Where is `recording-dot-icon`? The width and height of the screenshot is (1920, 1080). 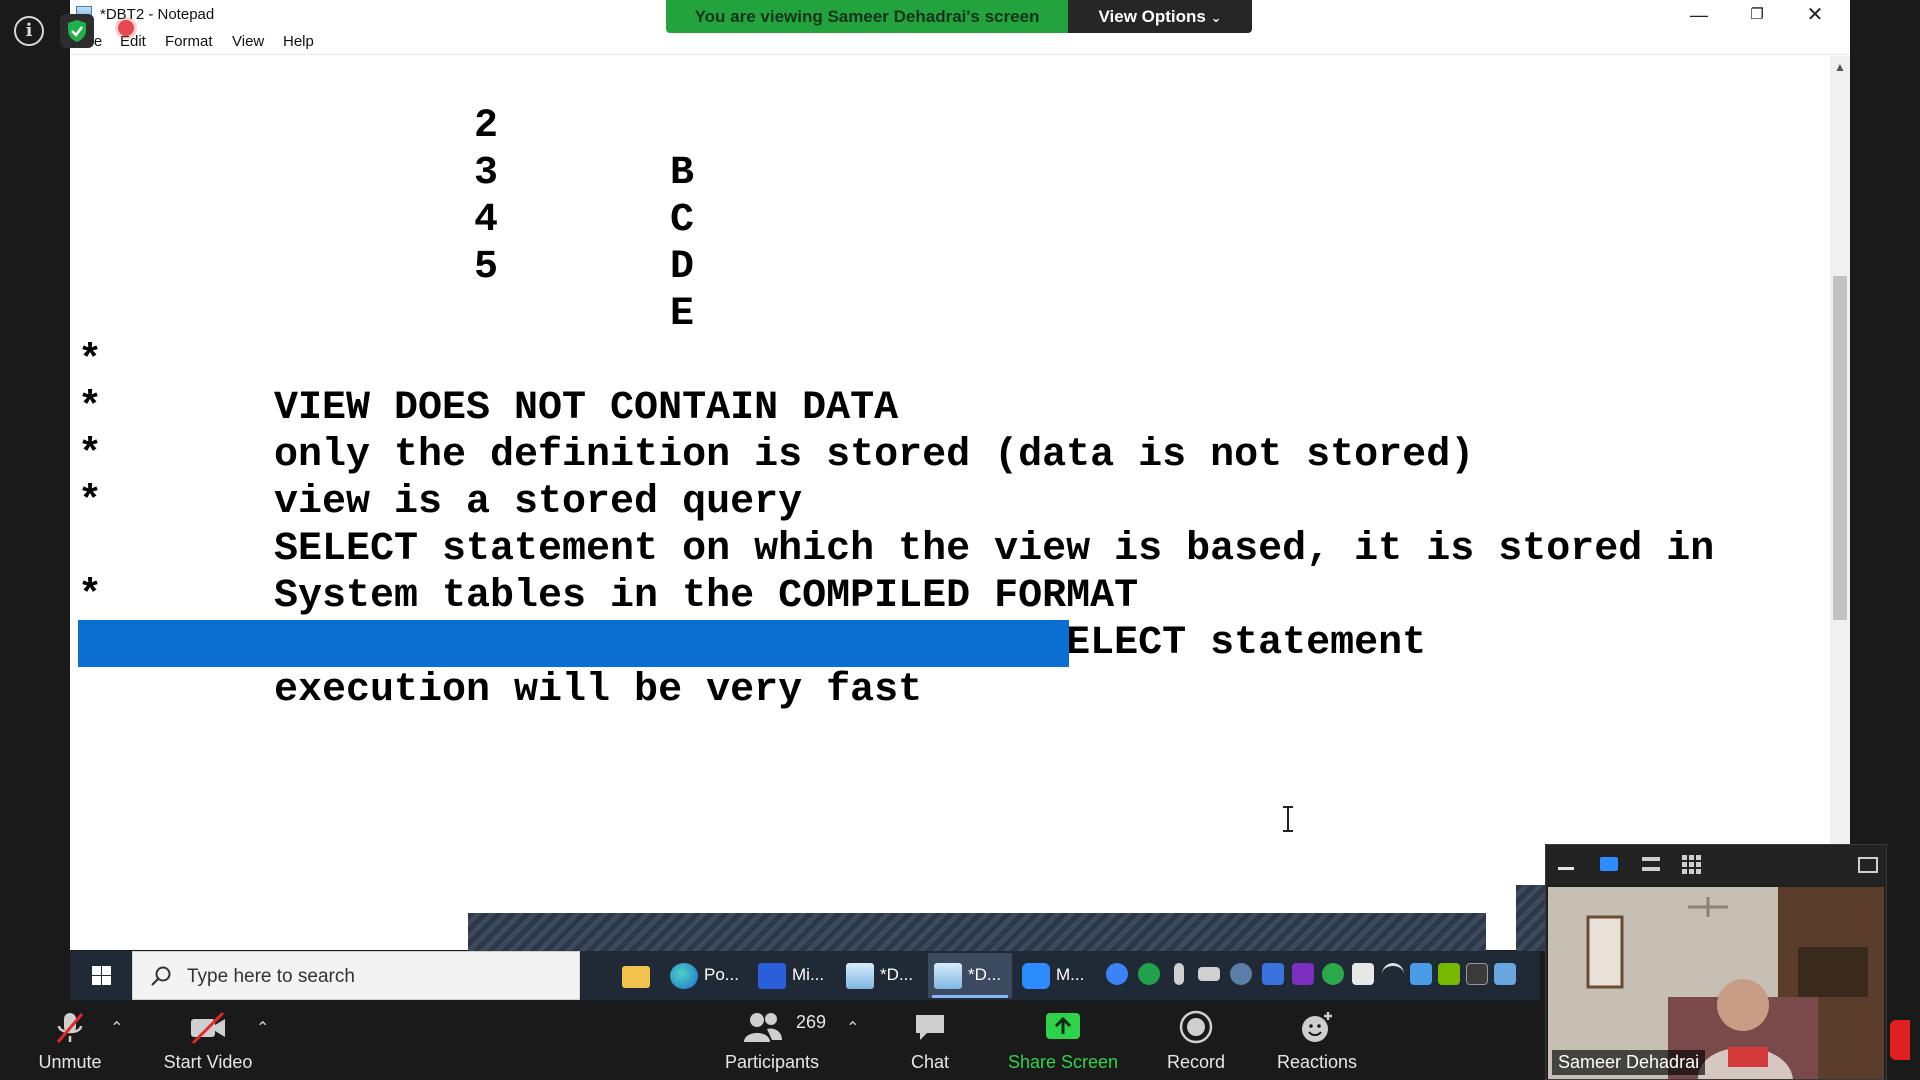
recording-dot-icon is located at coordinates (126, 28).